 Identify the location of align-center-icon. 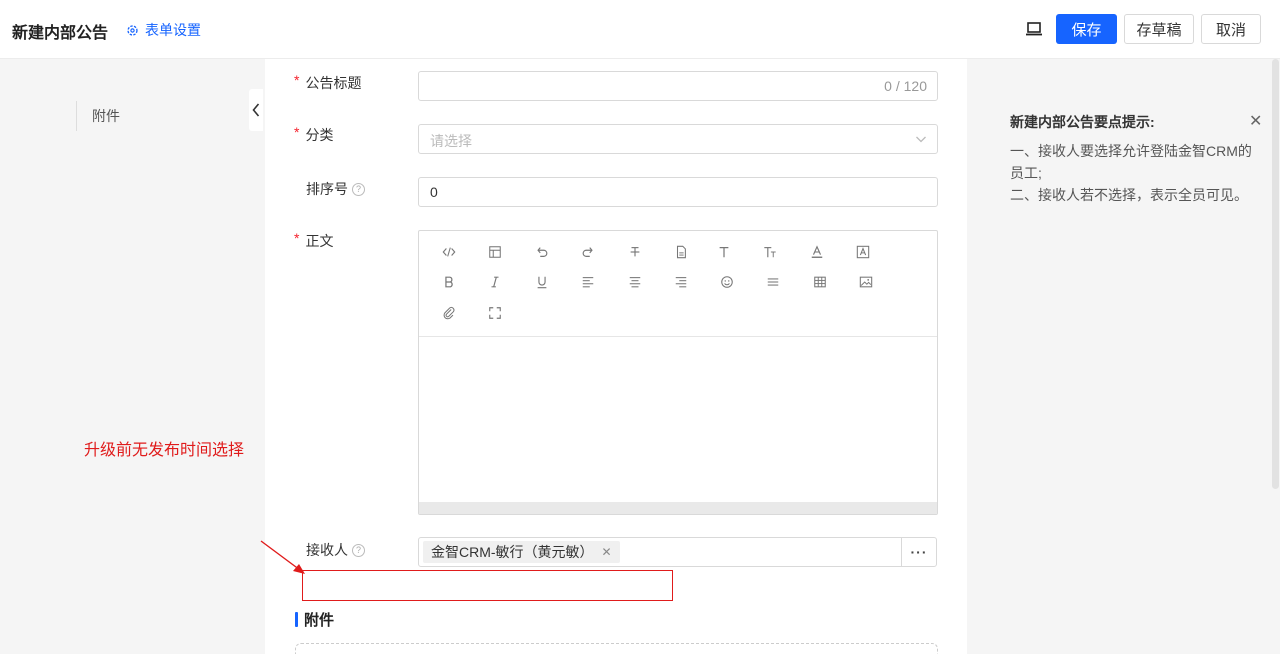
(635, 282).